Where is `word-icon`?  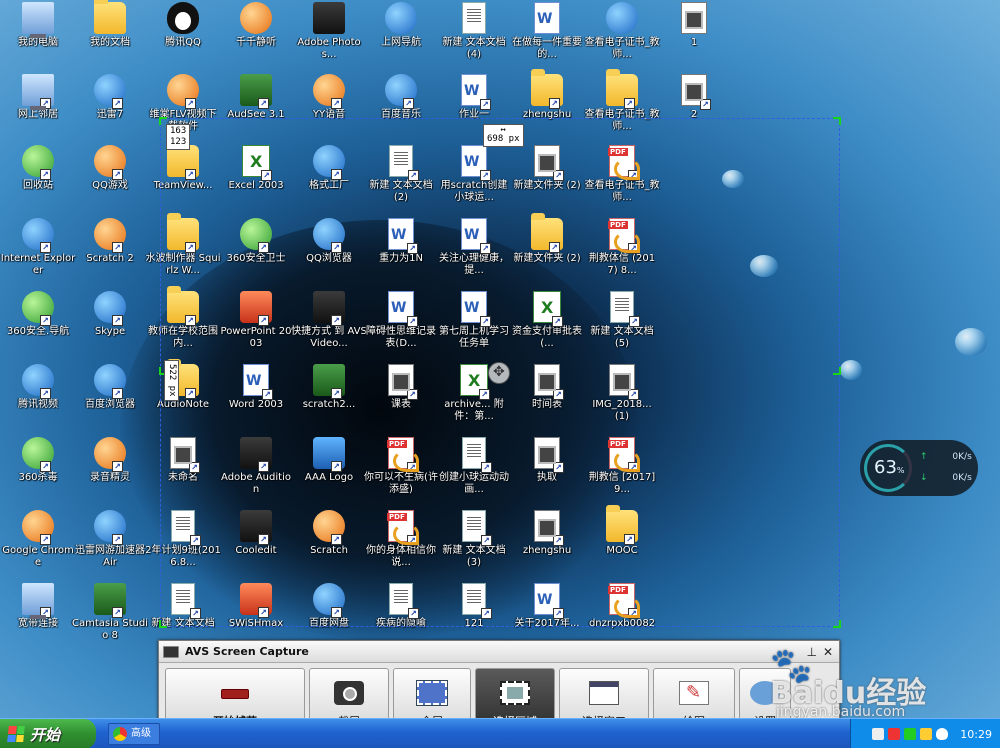 word-icon is located at coordinates (547, 18).